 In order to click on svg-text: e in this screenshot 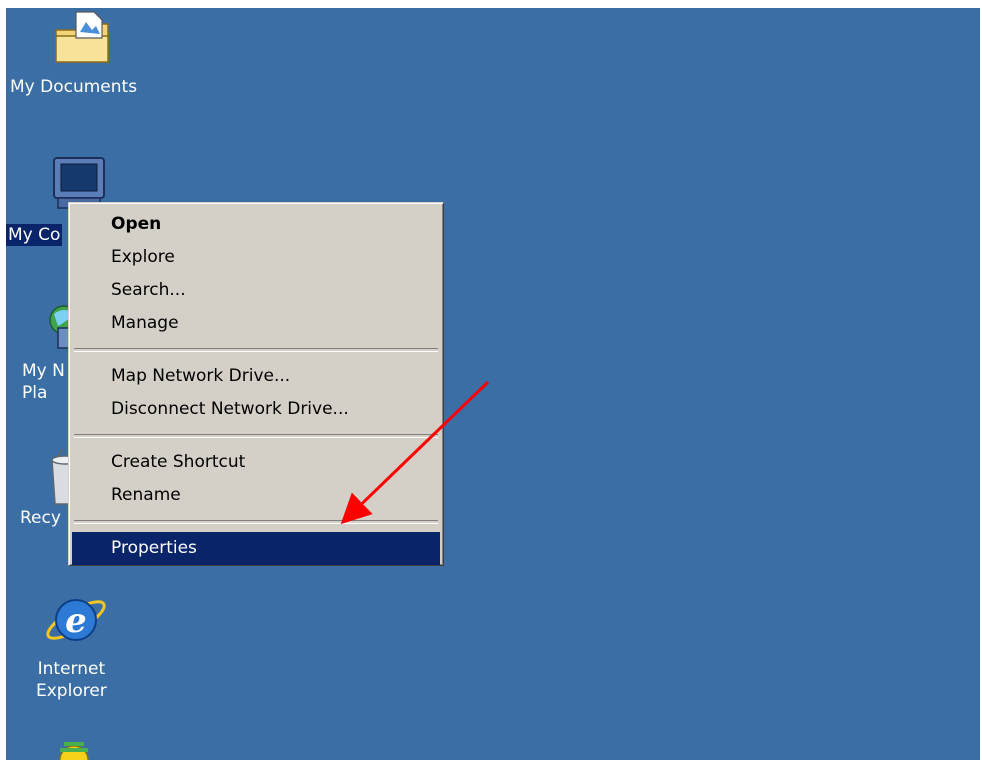, I will do `click(76, 621)`.